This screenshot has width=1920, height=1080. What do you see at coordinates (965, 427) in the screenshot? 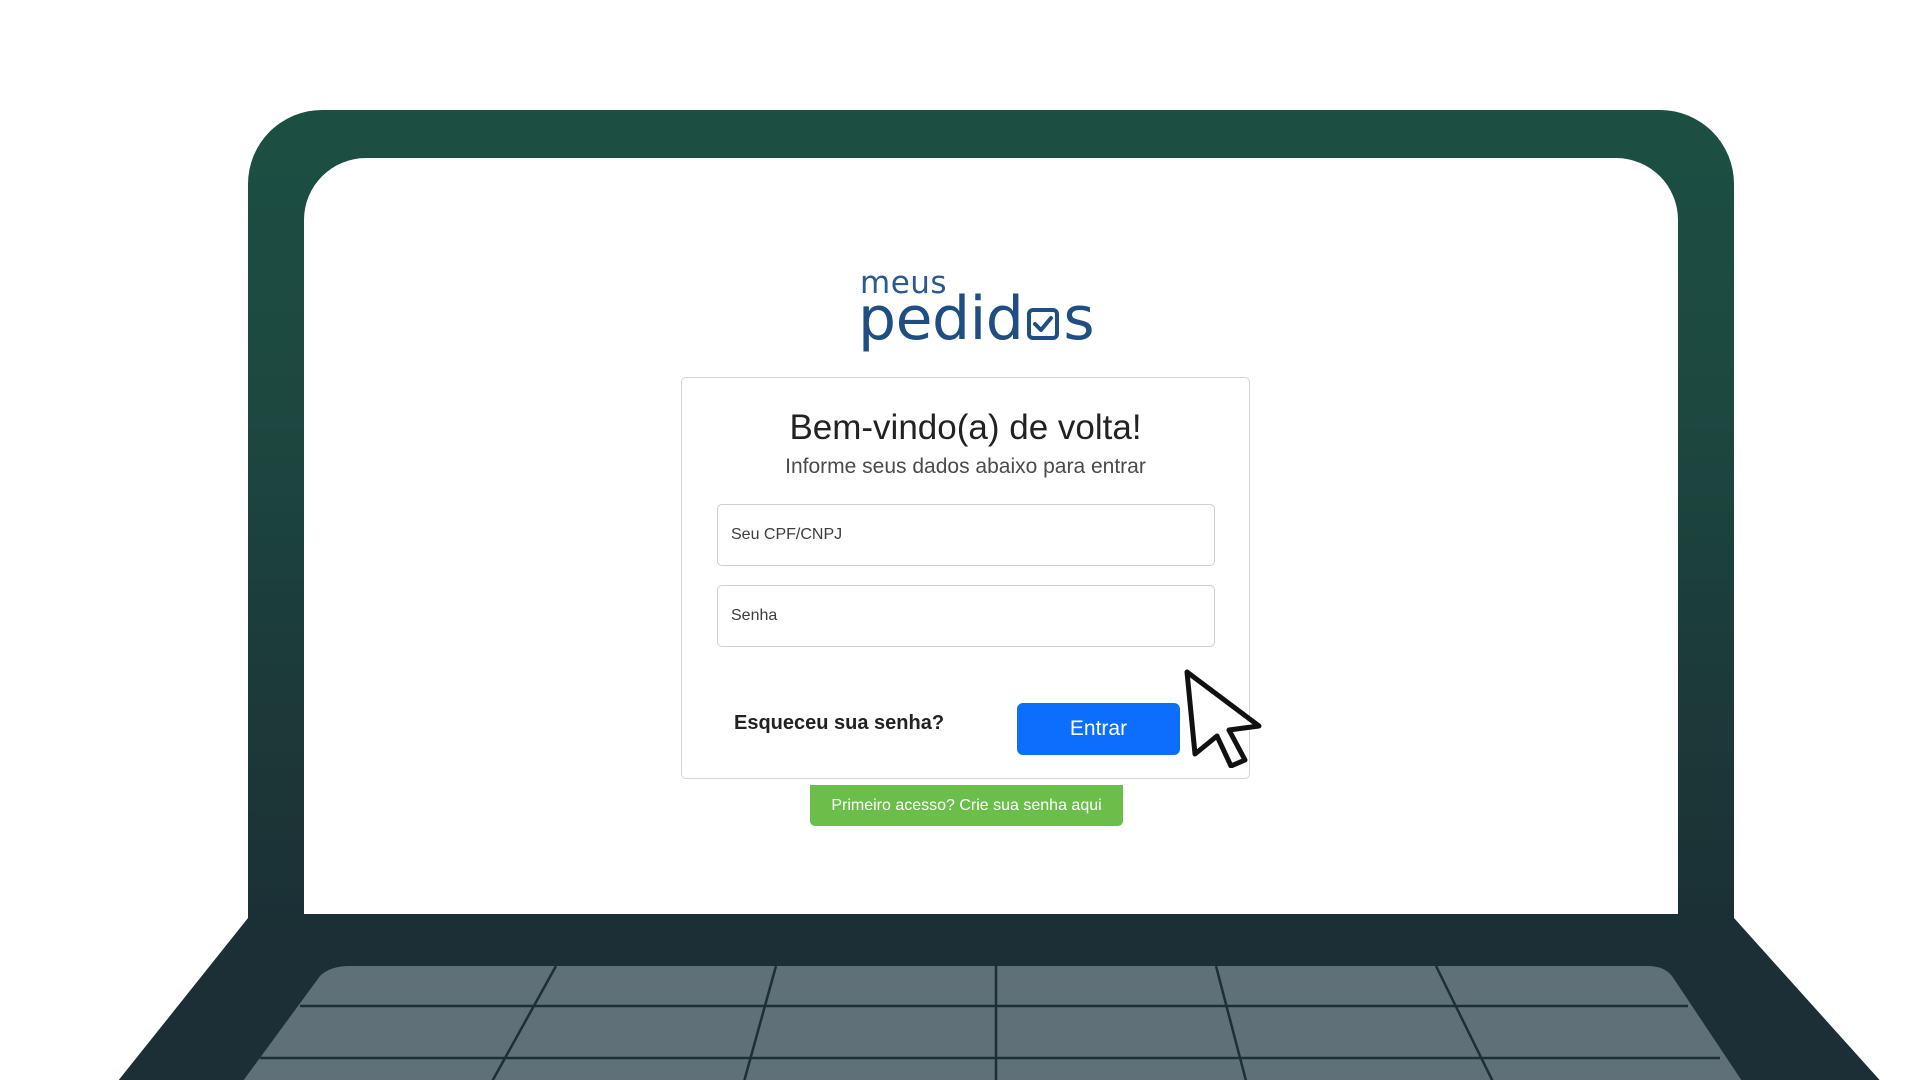
I see `login-title: Bem-vindo(a) de volta!` at bounding box center [965, 427].